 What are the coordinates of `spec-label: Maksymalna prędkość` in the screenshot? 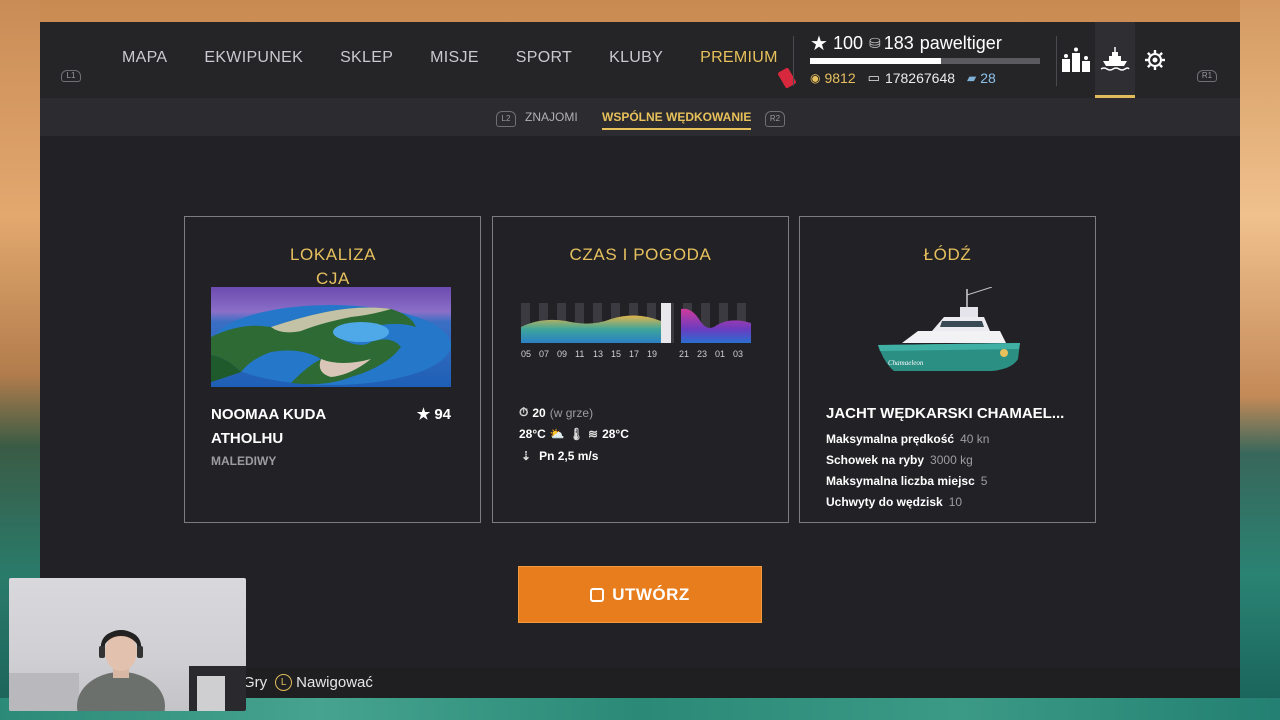 It's located at (890, 439).